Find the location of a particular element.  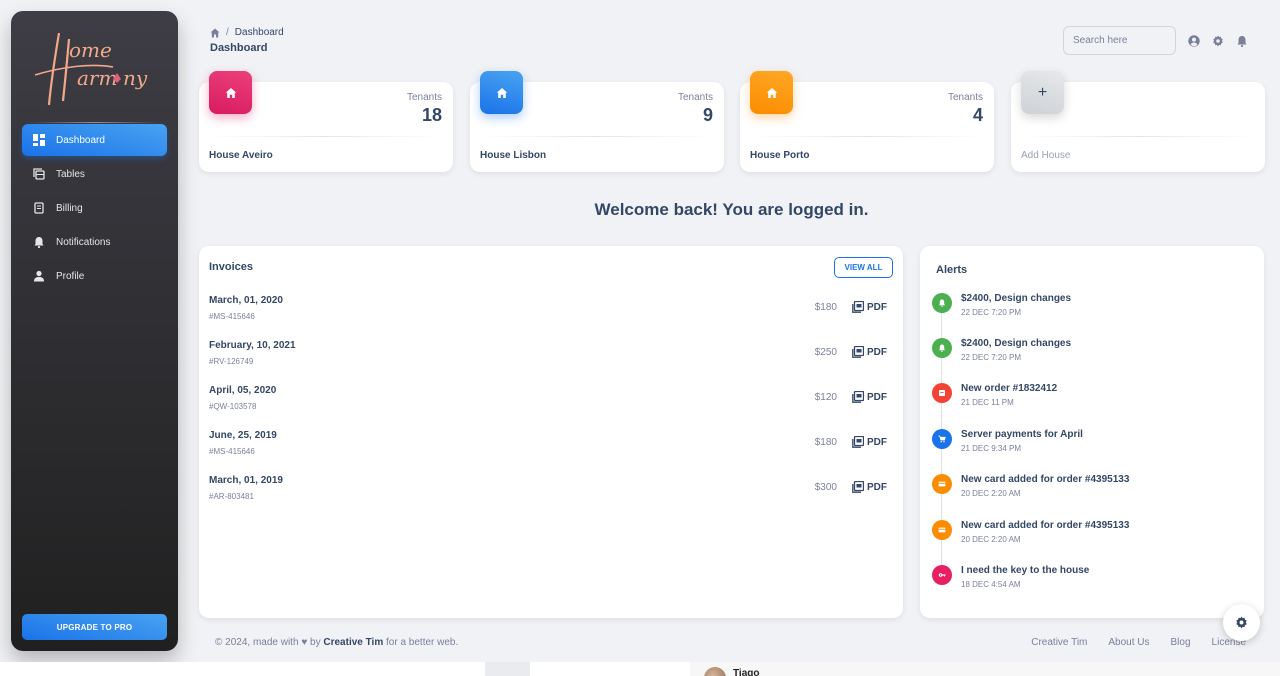

invoice-date: March, 01, 2019 is located at coordinates (246, 480).